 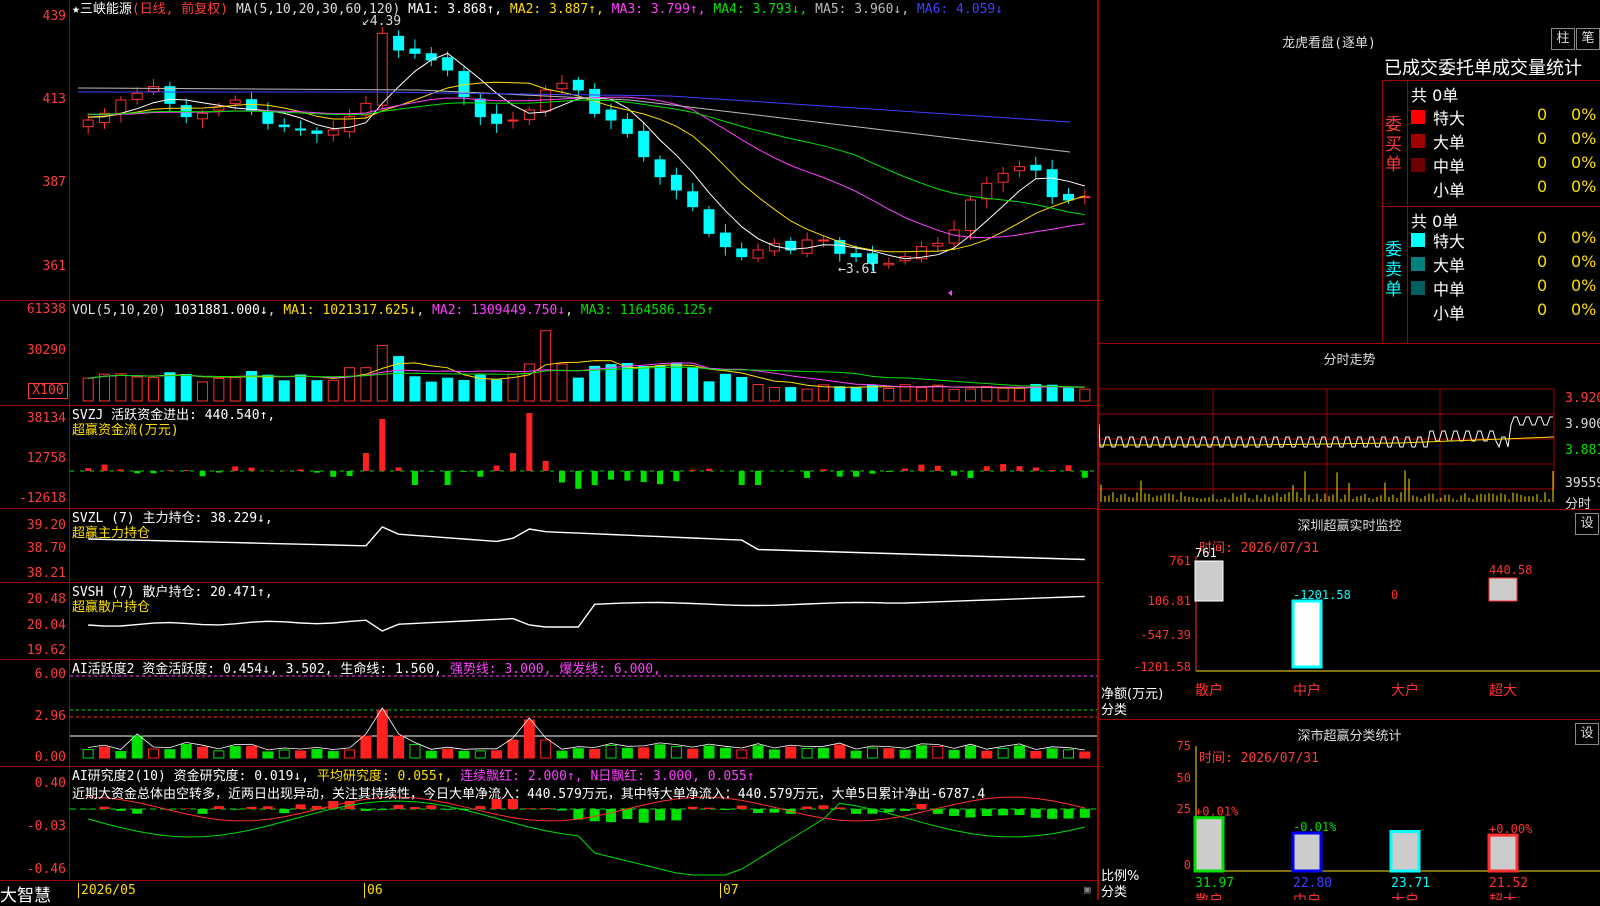 What do you see at coordinates (1307, 690) in the screenshot?
I see `category-label: 中户` at bounding box center [1307, 690].